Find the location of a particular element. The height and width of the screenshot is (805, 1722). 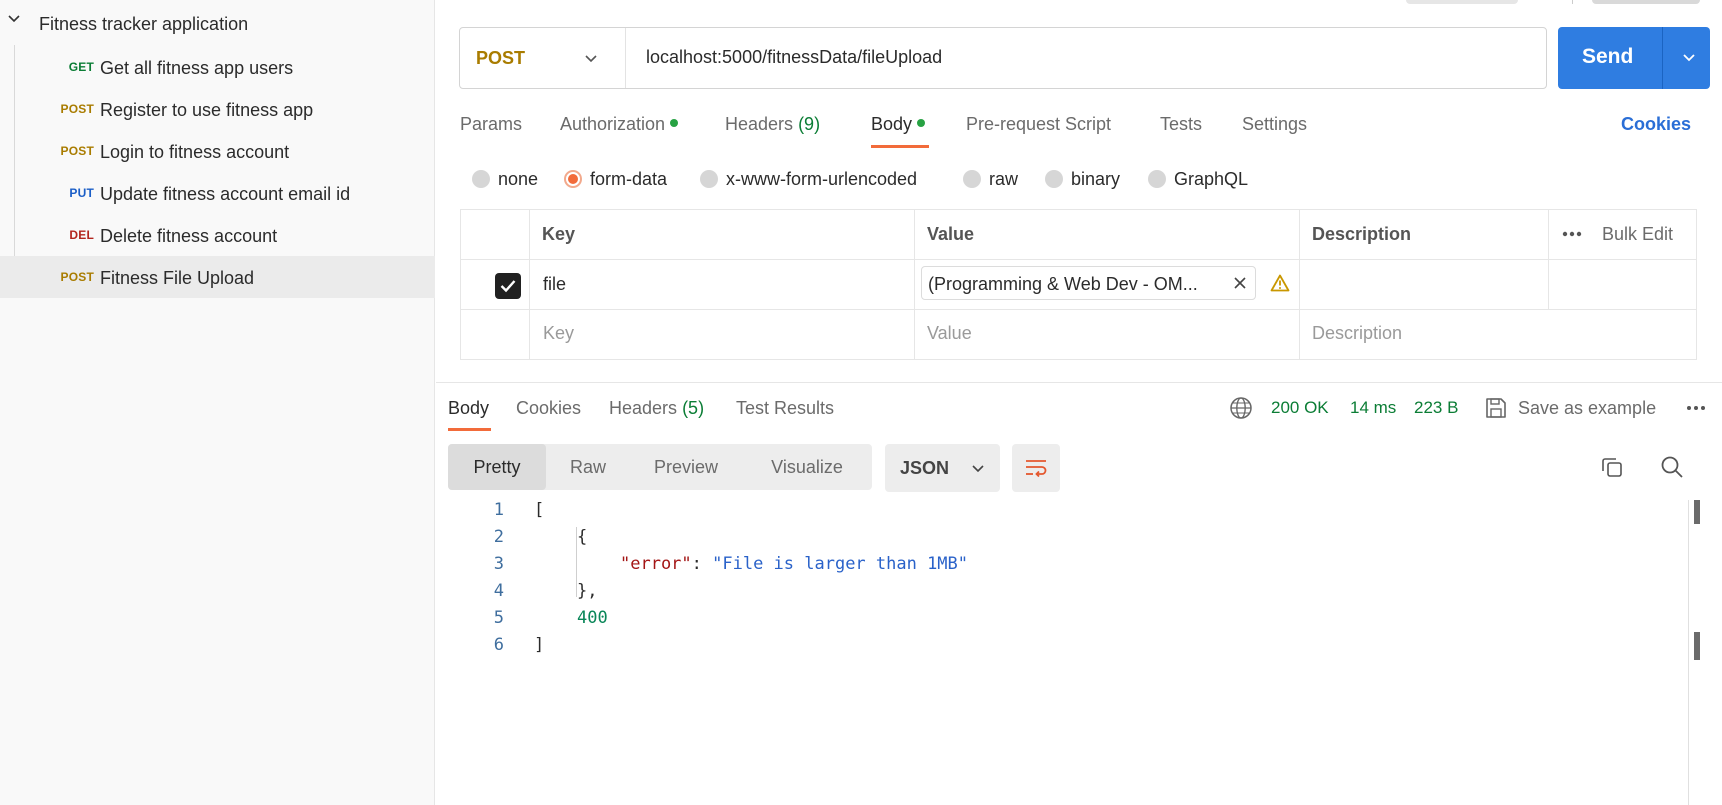

sidebar-request-item: POST Register to use fitness app is located at coordinates (217, 109).